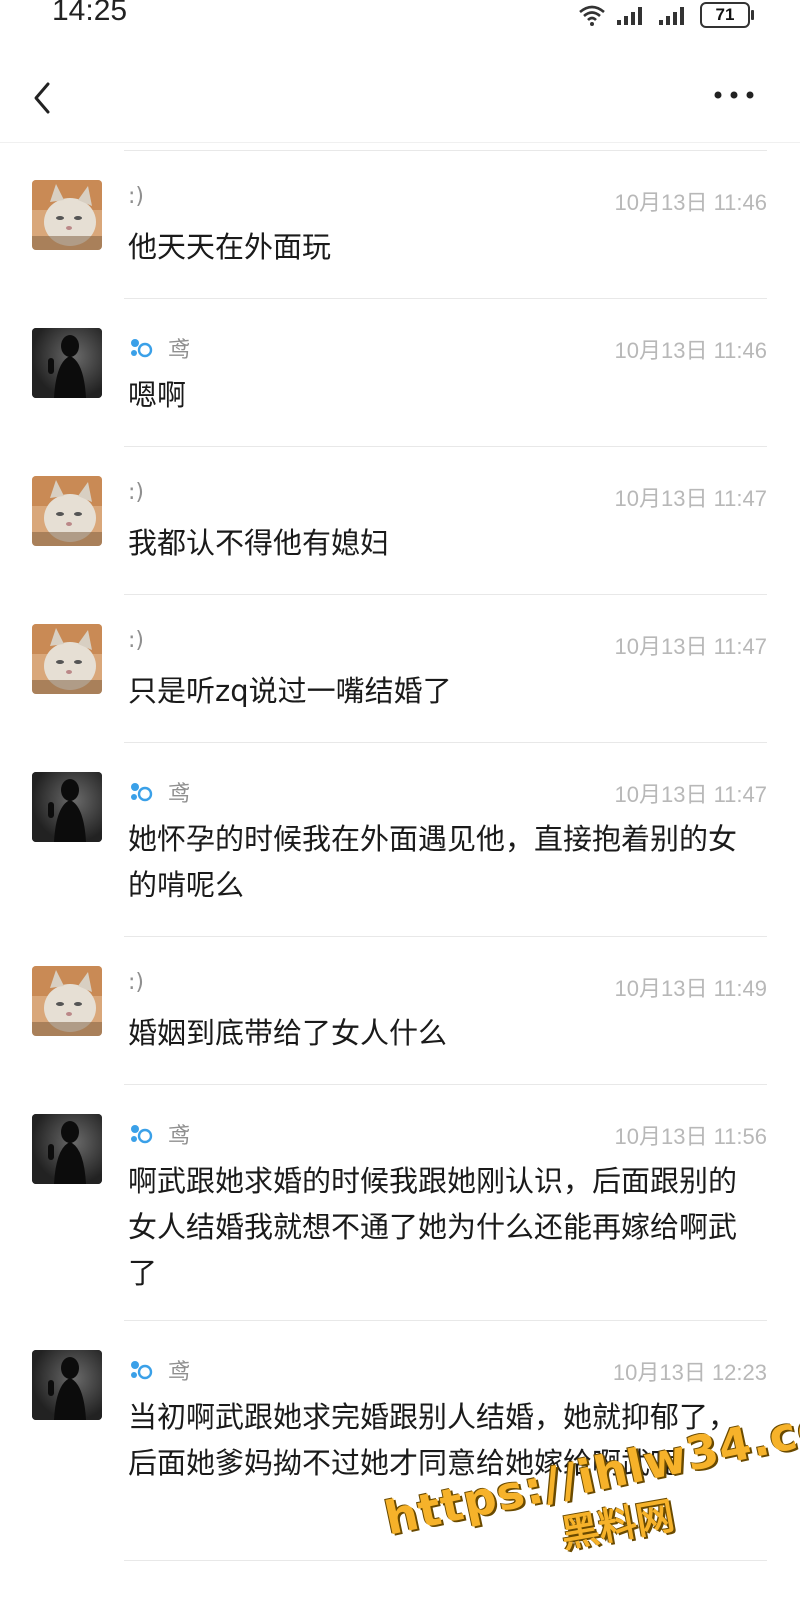 The image size is (800, 1602). What do you see at coordinates (433, 862) in the screenshot?
I see `message-text: 她怀孕的时候我在外面遇见他，直接抱着别的女的啃呢么` at bounding box center [433, 862].